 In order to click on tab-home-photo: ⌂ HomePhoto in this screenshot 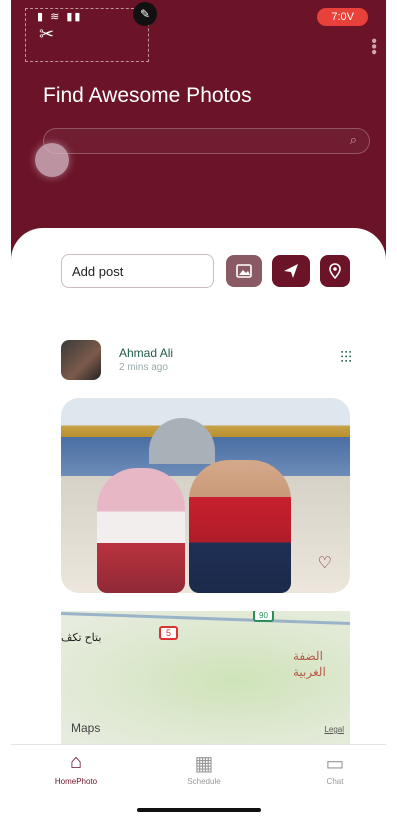, I will do `click(76, 768)`.